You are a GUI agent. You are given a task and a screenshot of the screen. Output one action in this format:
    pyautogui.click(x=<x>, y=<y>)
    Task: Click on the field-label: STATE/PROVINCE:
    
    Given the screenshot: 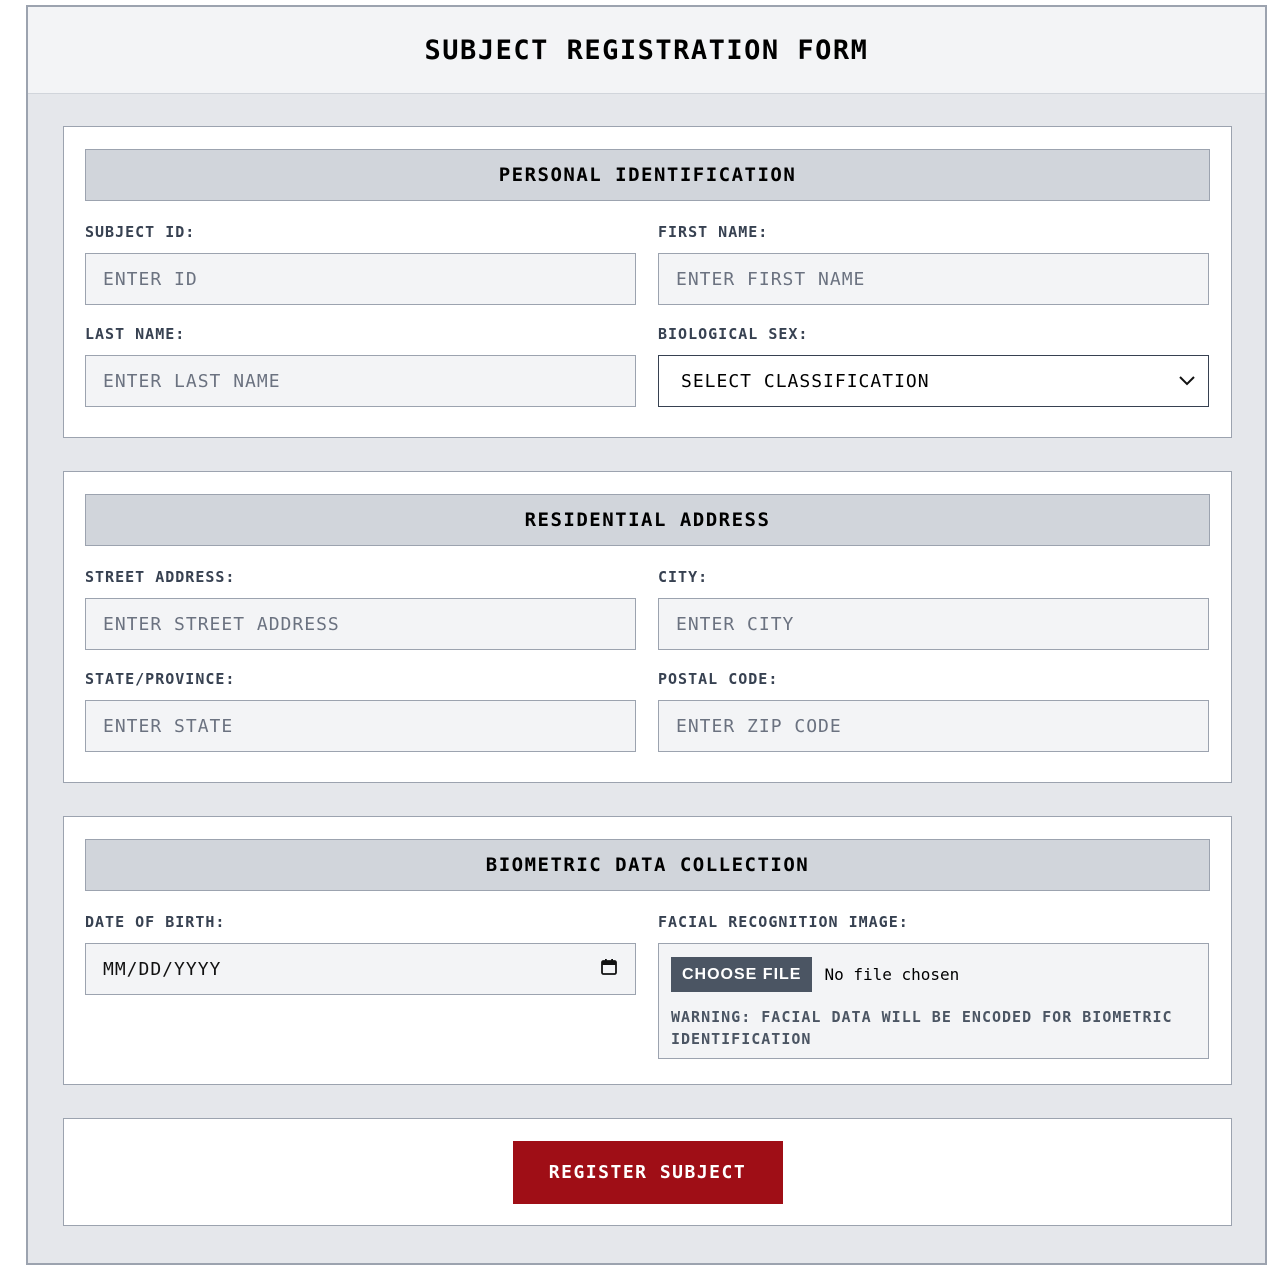 What is the action you would take?
    pyautogui.click(x=160, y=679)
    